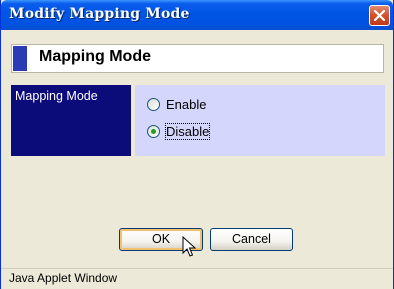 The image size is (394, 289). I want to click on mapping-mode-label: Mapping Mode, so click(56, 96).